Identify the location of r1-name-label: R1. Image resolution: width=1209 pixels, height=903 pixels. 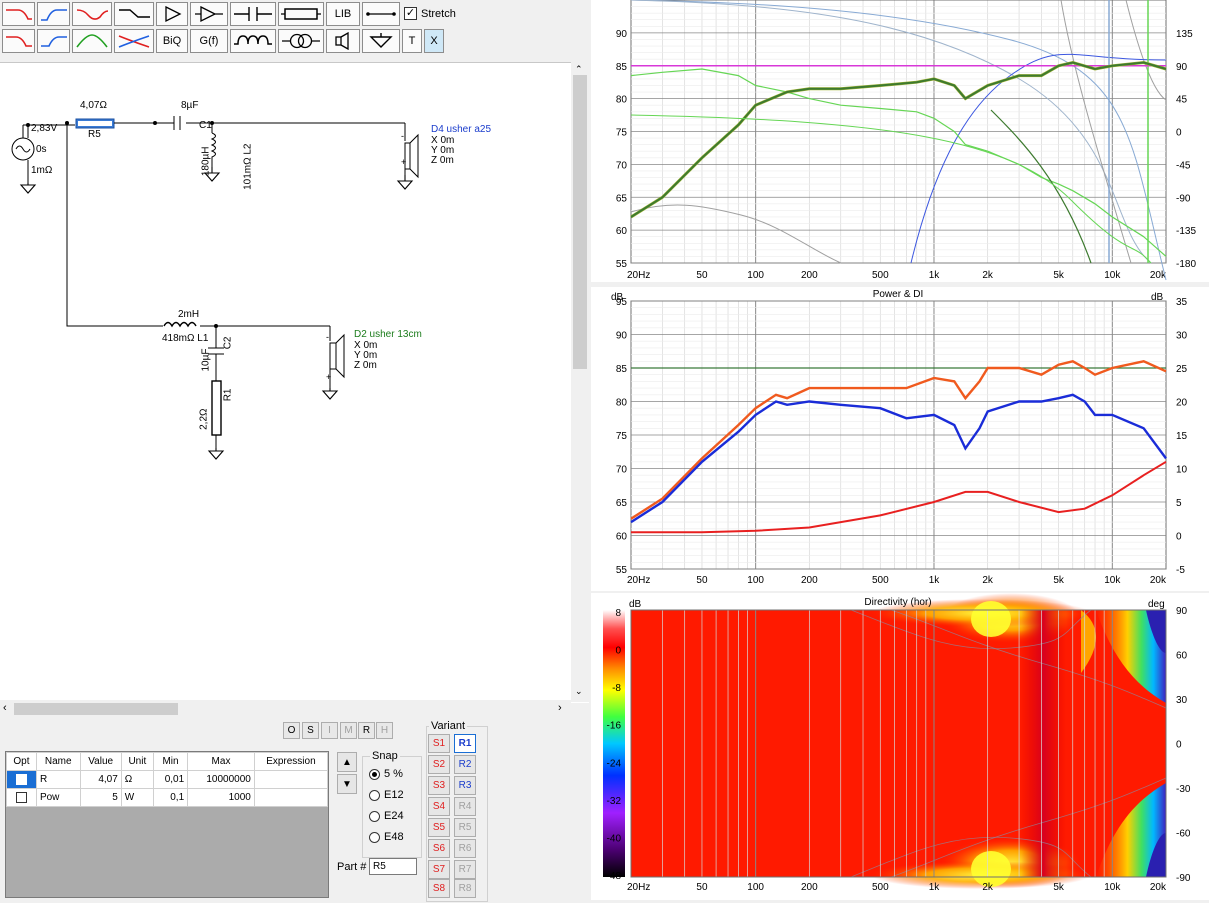
(228, 395).